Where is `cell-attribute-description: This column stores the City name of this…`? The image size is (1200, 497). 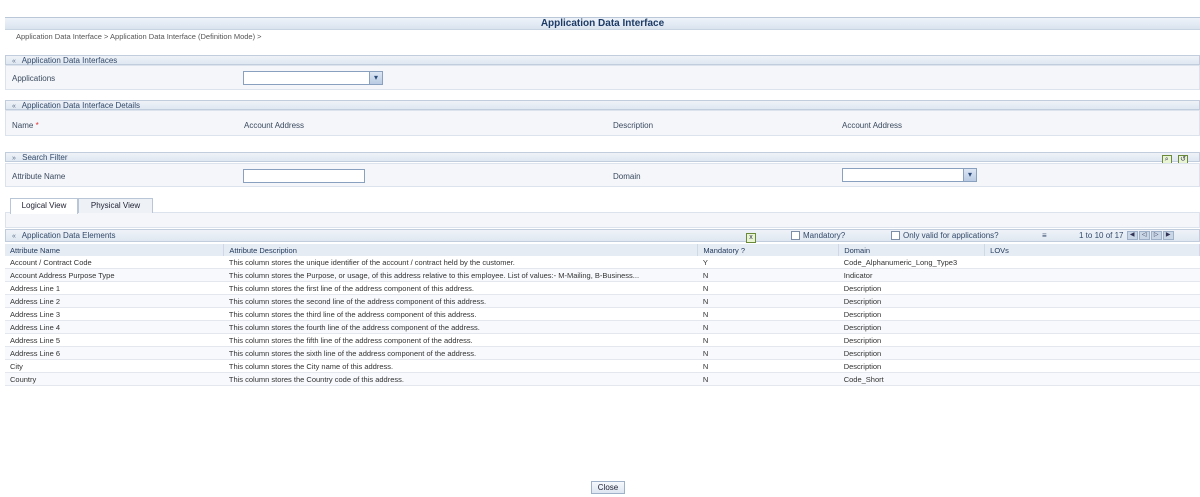 cell-attribute-description: This column stores the City name of this… is located at coordinates (460, 366).